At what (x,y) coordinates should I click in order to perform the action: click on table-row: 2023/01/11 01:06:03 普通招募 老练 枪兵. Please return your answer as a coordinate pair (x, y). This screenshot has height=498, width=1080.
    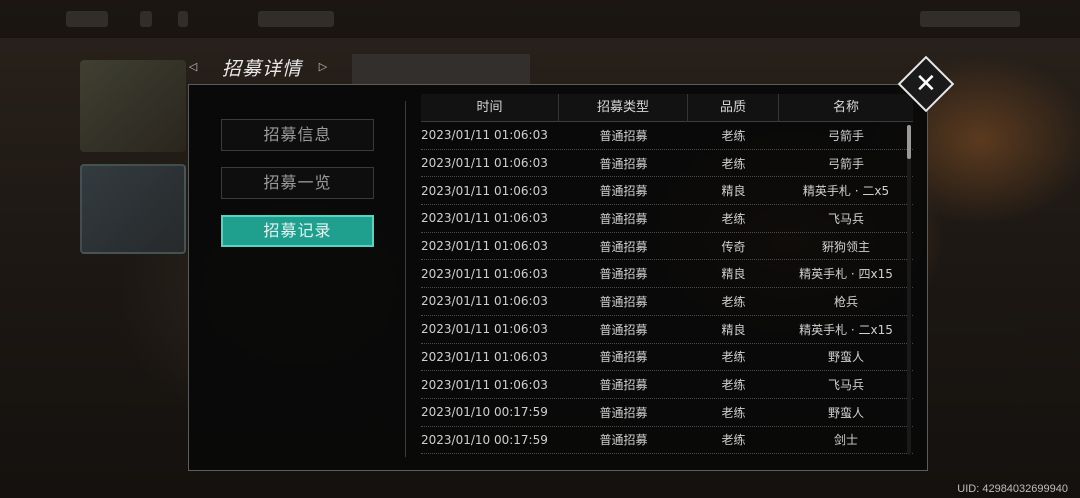
    Looking at the image, I should click on (667, 302).